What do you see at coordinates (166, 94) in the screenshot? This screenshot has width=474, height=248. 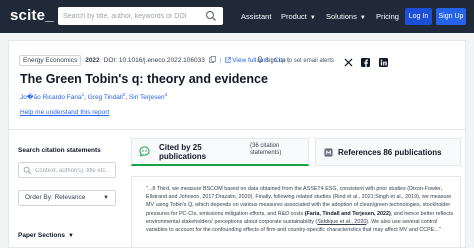 I see `author-affiliation: 3` at bounding box center [166, 94].